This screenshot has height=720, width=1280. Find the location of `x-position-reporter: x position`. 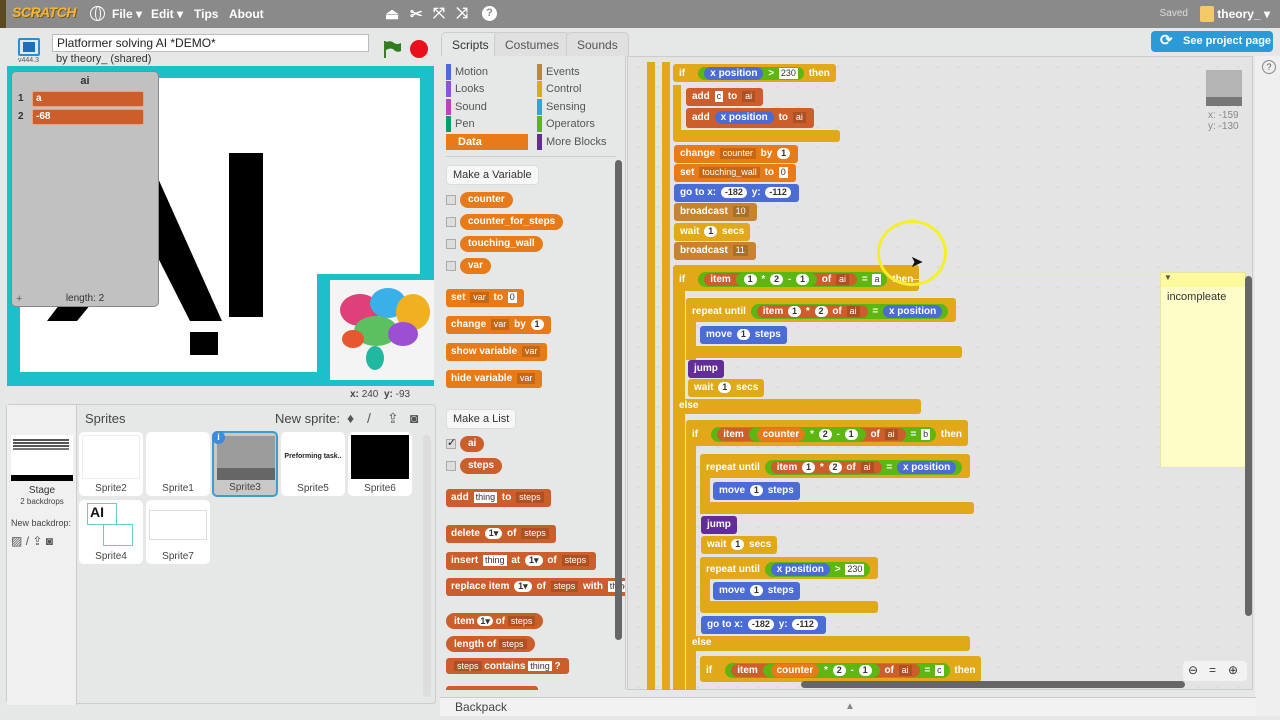

x-position-reporter: x position is located at coordinates (734, 73).